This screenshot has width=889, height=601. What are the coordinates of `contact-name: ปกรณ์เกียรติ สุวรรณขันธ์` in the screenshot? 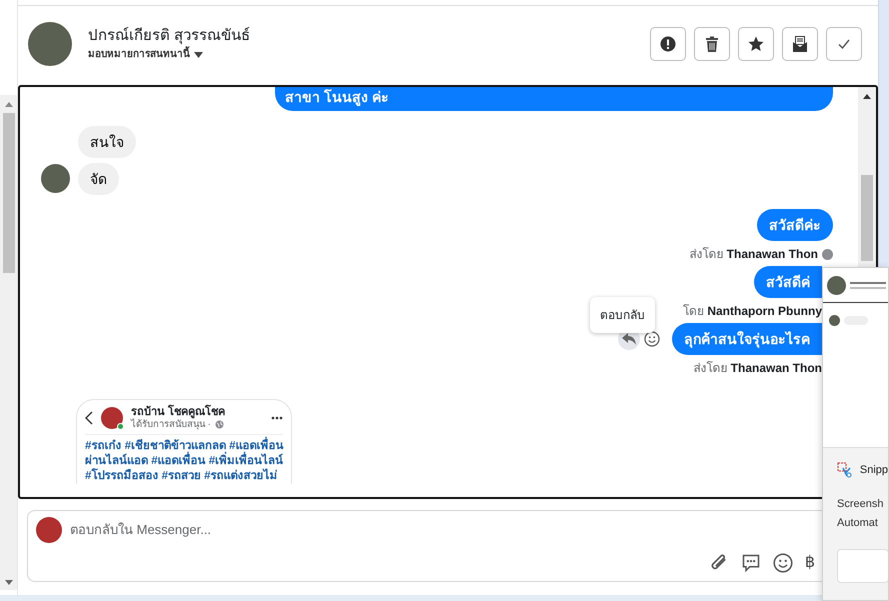 It's located at (169, 36).